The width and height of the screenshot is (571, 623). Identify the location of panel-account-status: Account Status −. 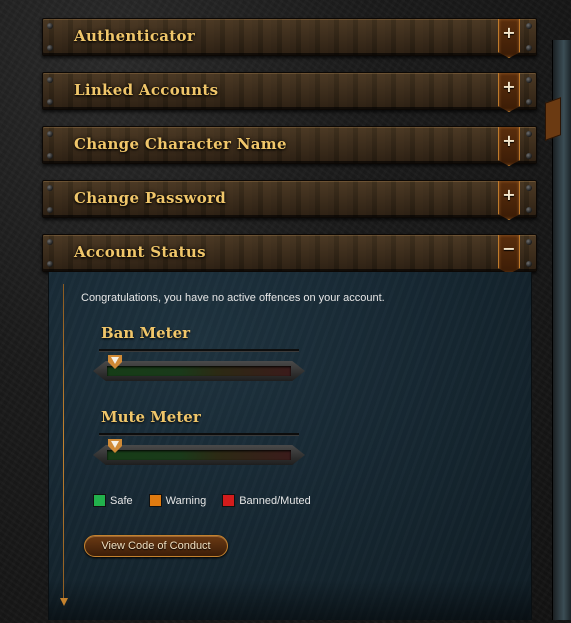
(289, 254).